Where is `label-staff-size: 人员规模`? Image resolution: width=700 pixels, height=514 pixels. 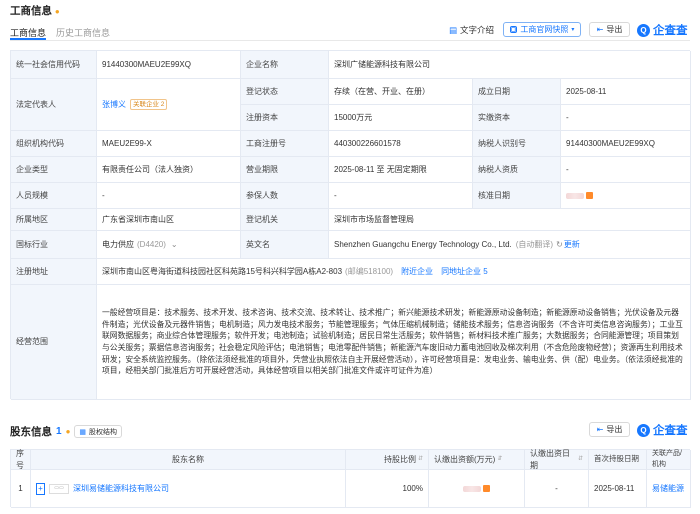
label-staff-size: 人员规模 is located at coordinates (54, 196).